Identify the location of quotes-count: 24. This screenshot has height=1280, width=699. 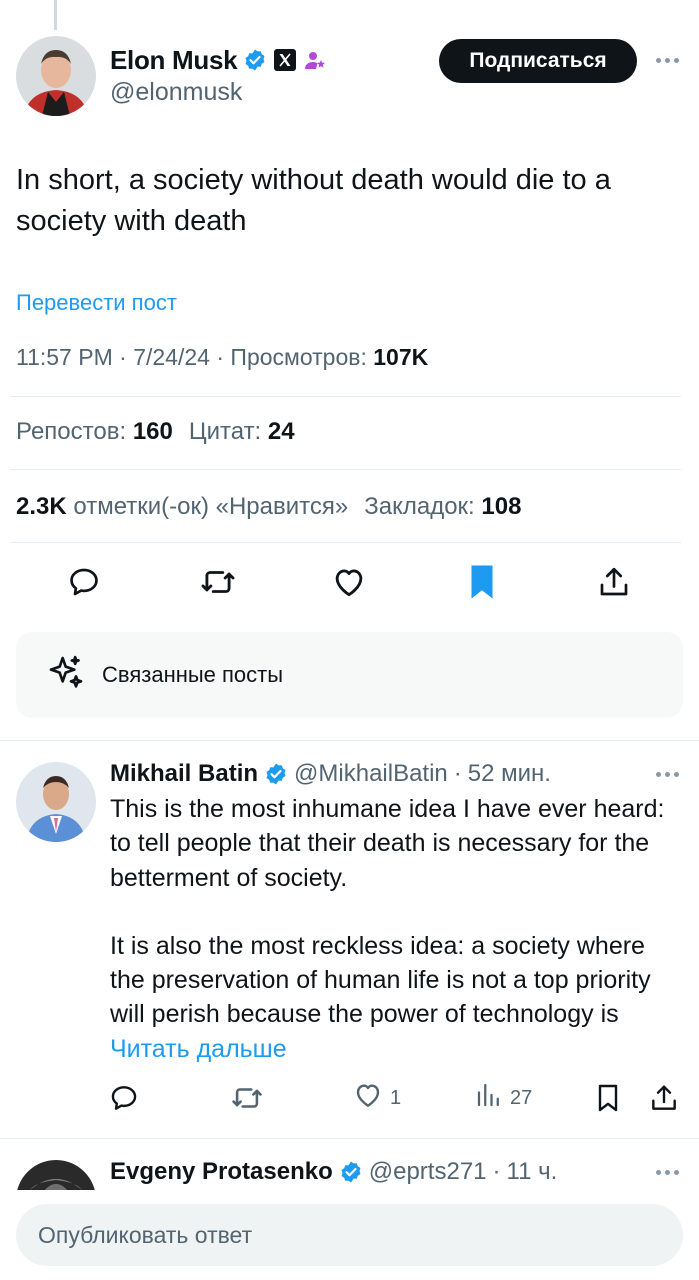
(281, 431).